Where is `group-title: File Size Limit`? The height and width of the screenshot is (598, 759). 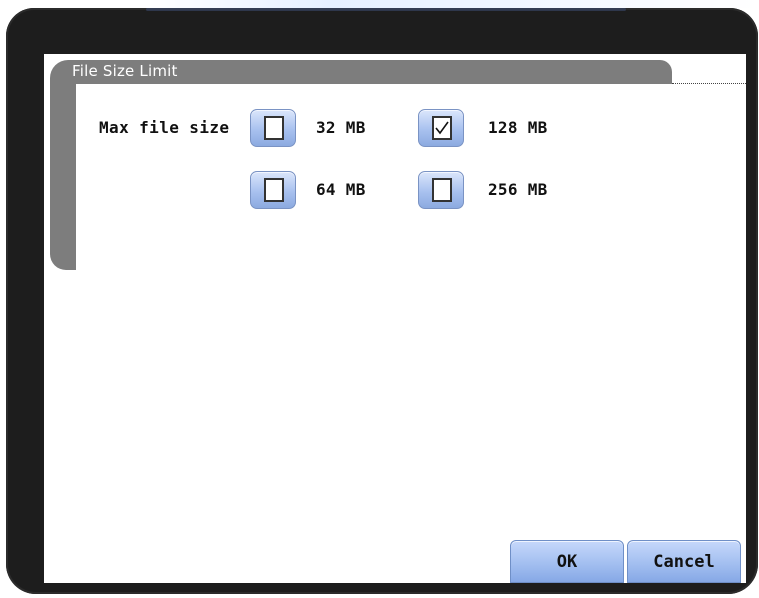
group-title: File Size Limit is located at coordinates (125, 71).